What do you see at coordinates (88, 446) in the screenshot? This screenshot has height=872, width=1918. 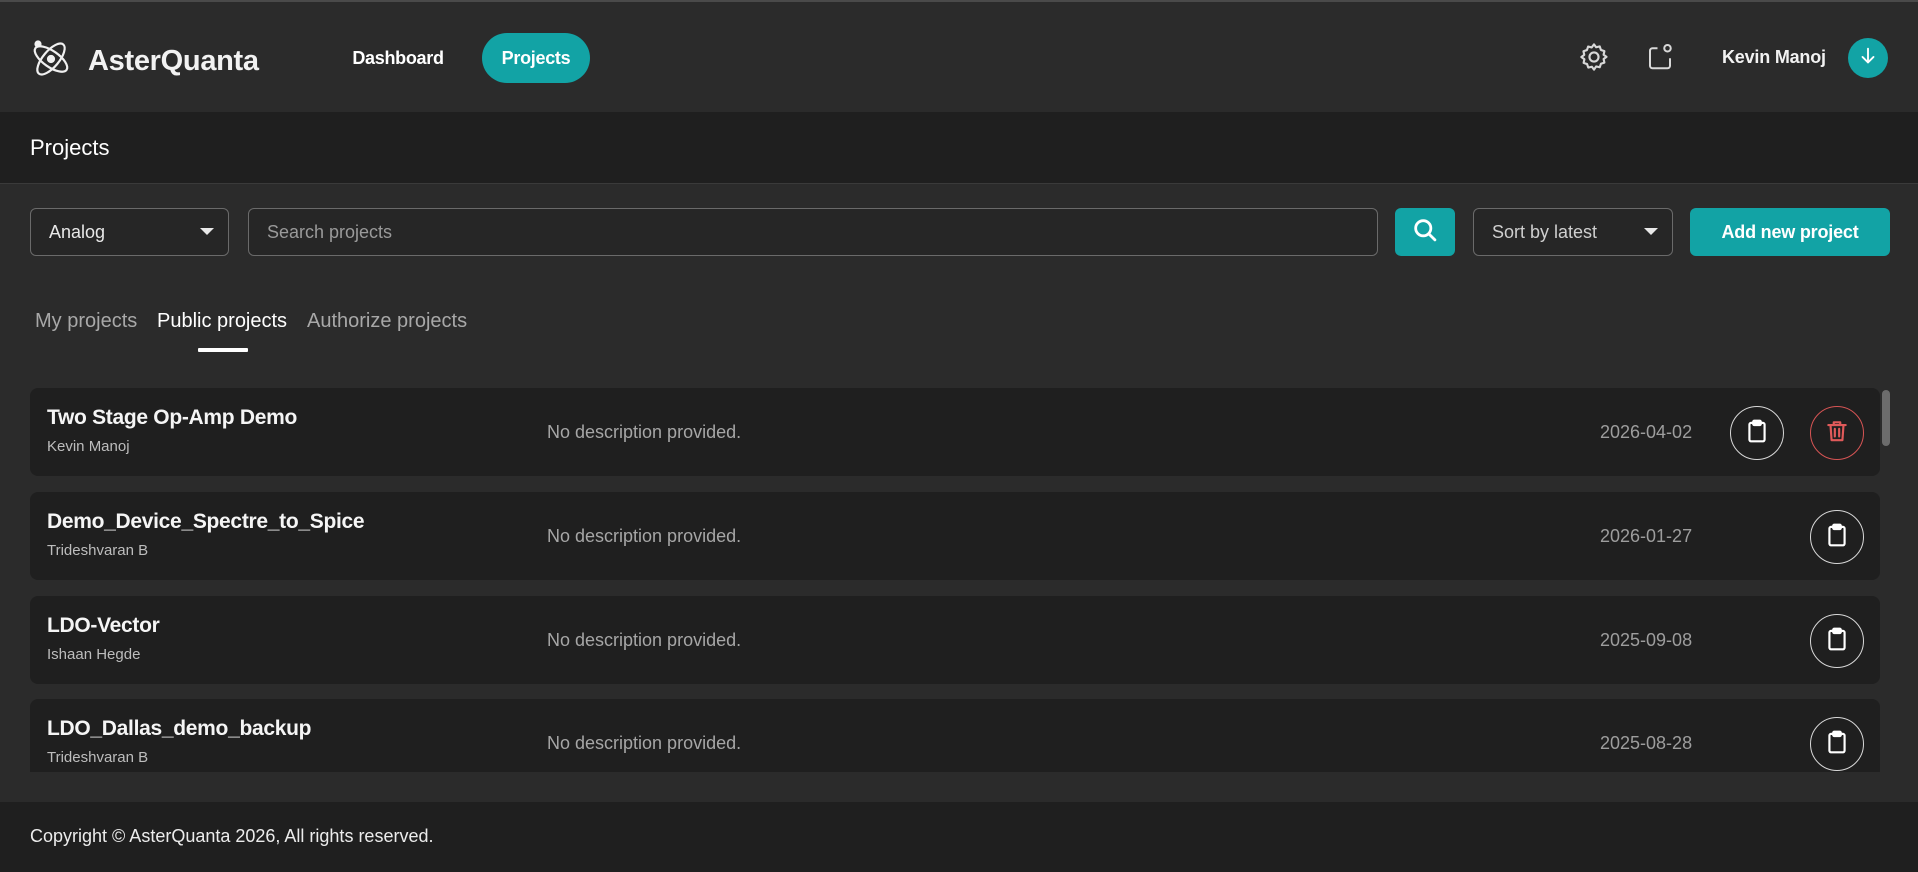 I see `project-owner: Kevin Manoj` at bounding box center [88, 446].